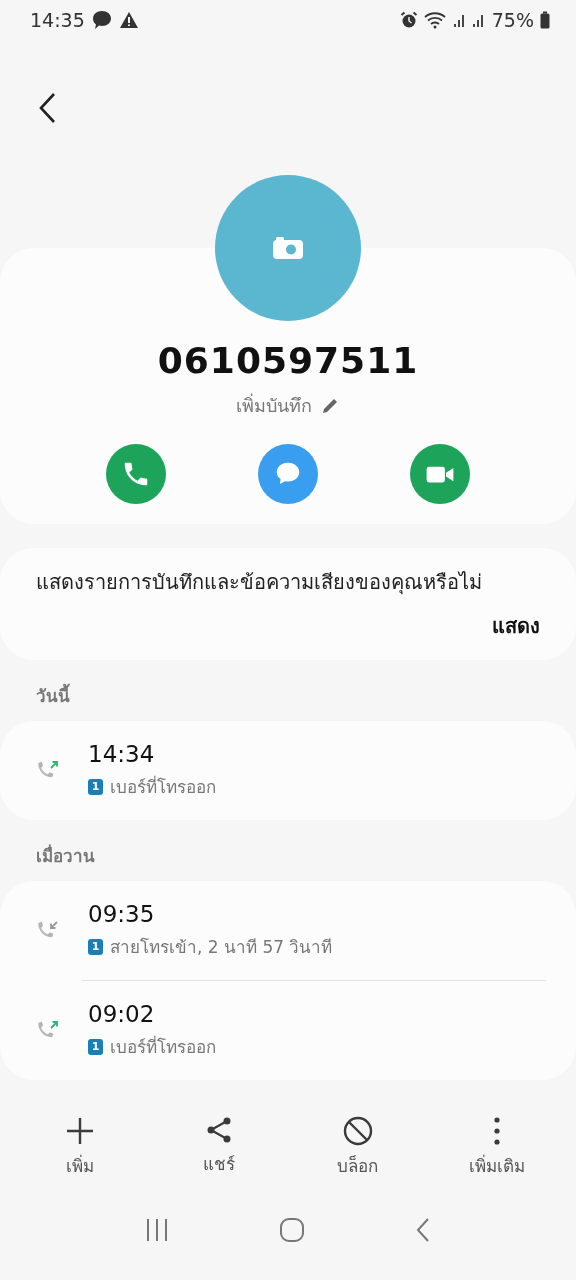 This screenshot has height=1280, width=576. Describe the element at coordinates (79, 1147) in the screenshot. I see `toolbar-button: เพิ่ม` at that location.